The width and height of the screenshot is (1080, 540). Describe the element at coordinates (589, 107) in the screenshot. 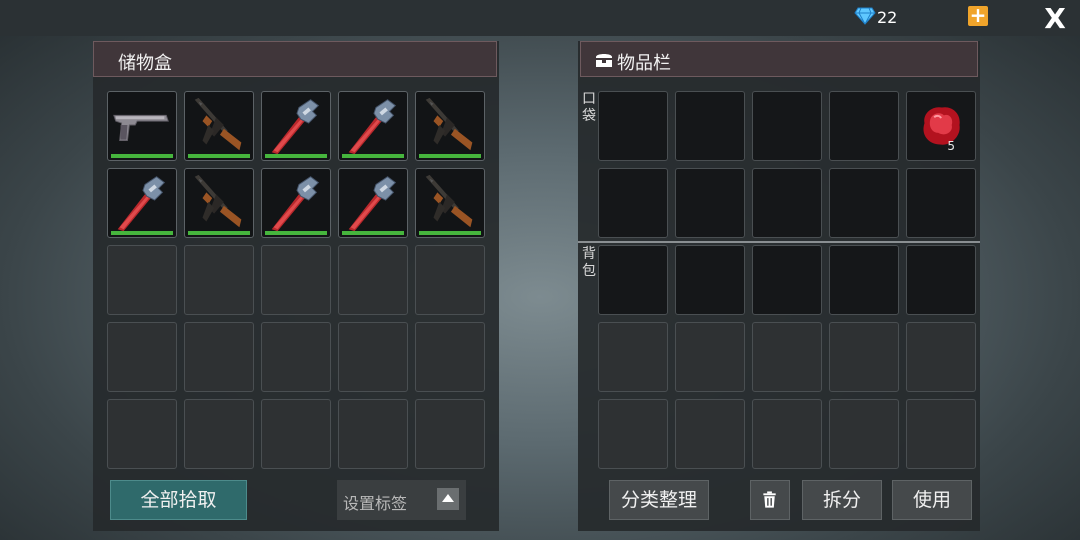

I see `pocket-label: 口袋` at that location.